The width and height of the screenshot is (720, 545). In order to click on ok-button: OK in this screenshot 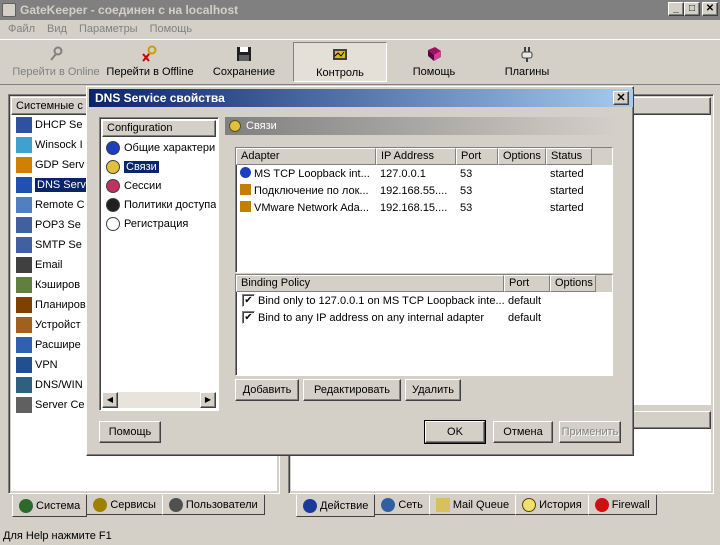, I will do `click(455, 432)`.